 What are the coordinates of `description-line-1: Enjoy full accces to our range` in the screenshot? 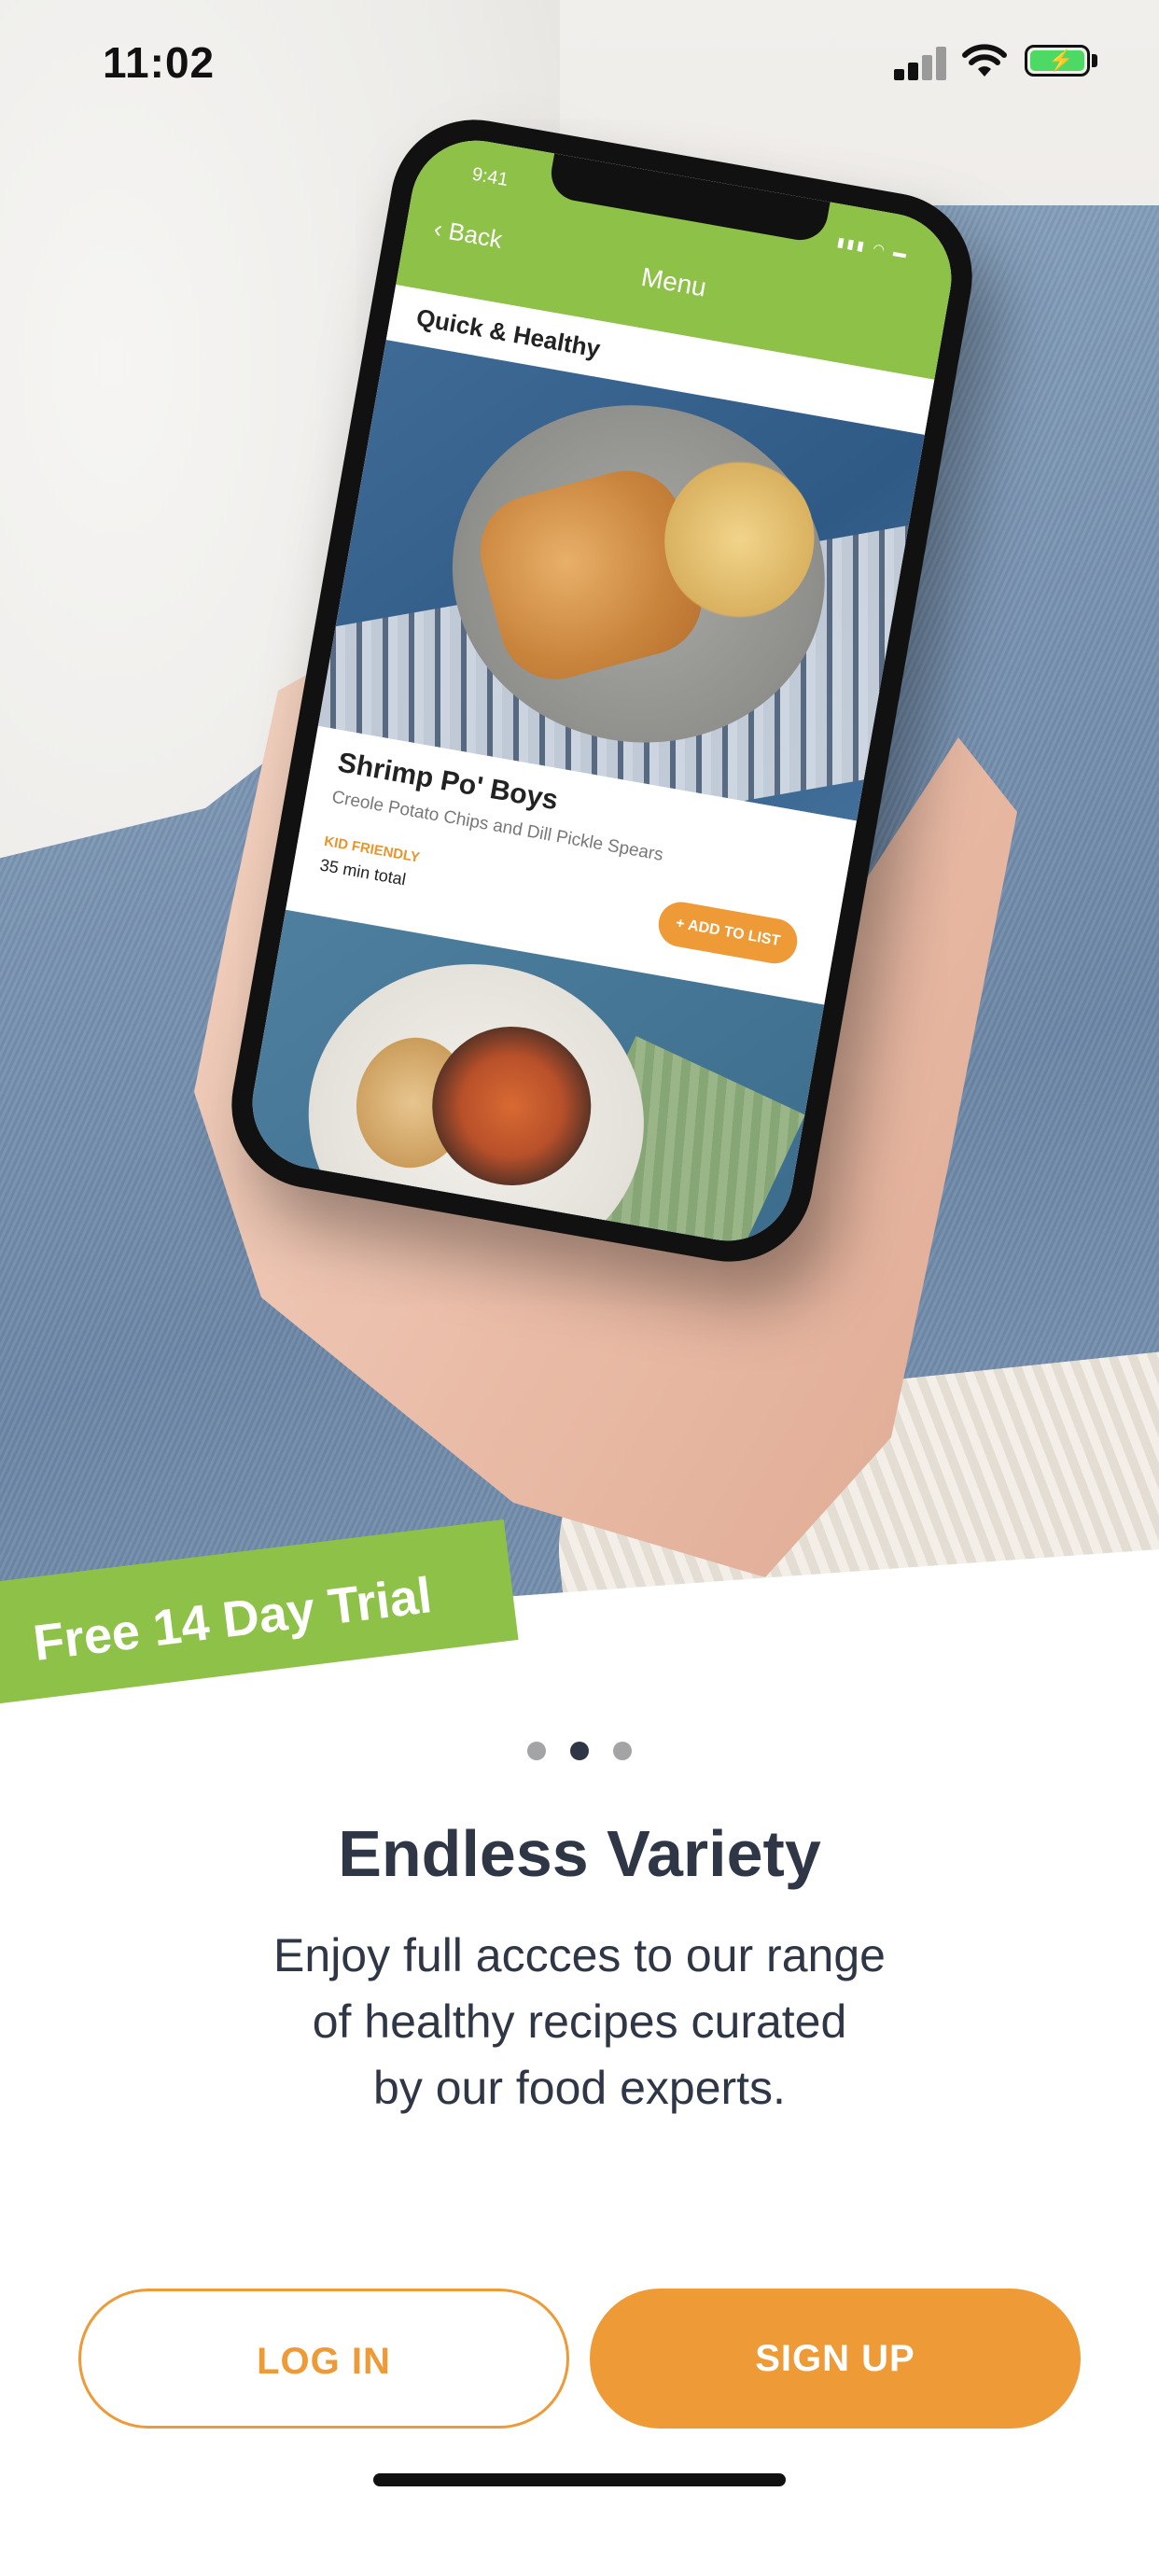 It's located at (579, 1955).